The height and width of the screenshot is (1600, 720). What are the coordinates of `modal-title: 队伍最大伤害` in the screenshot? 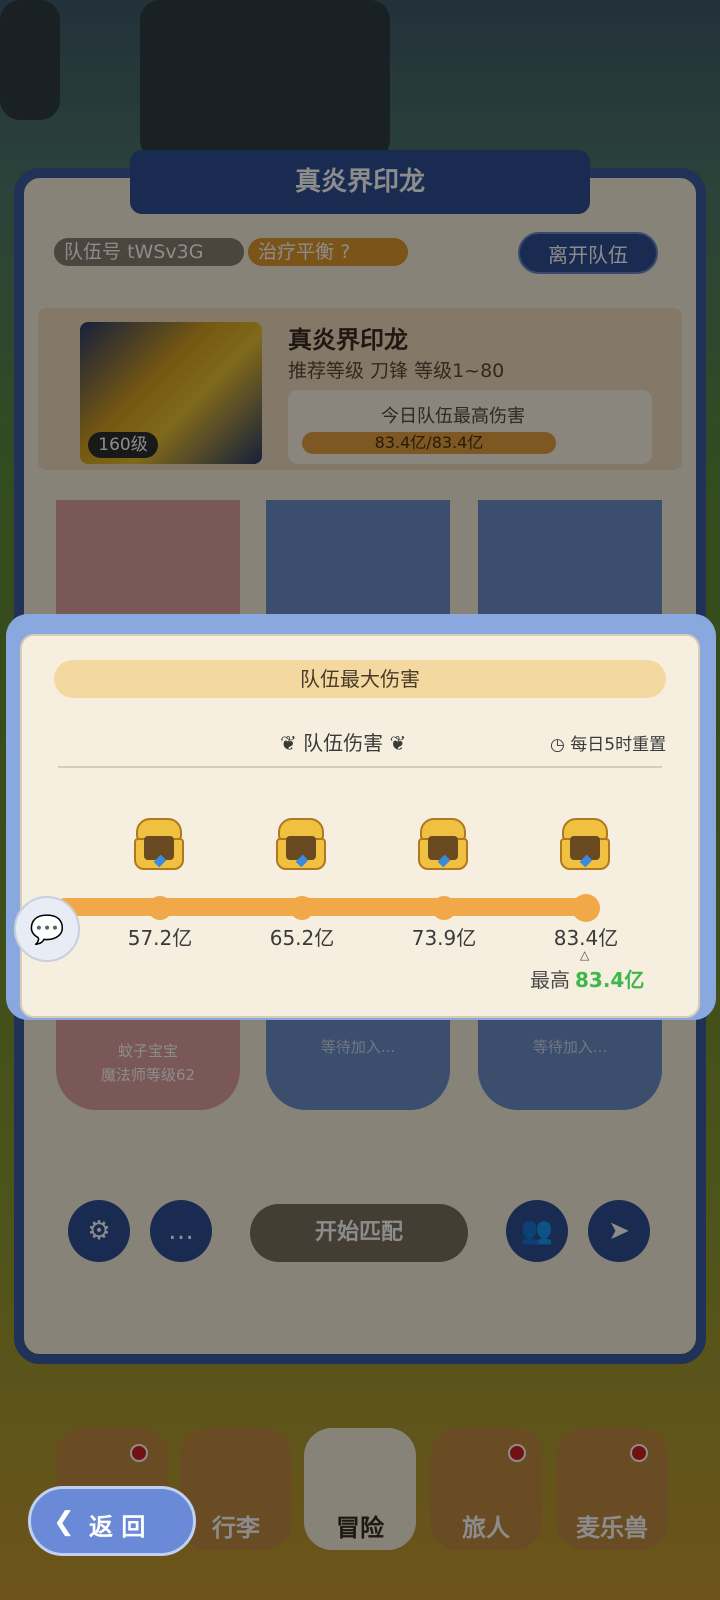 It's located at (360, 679).